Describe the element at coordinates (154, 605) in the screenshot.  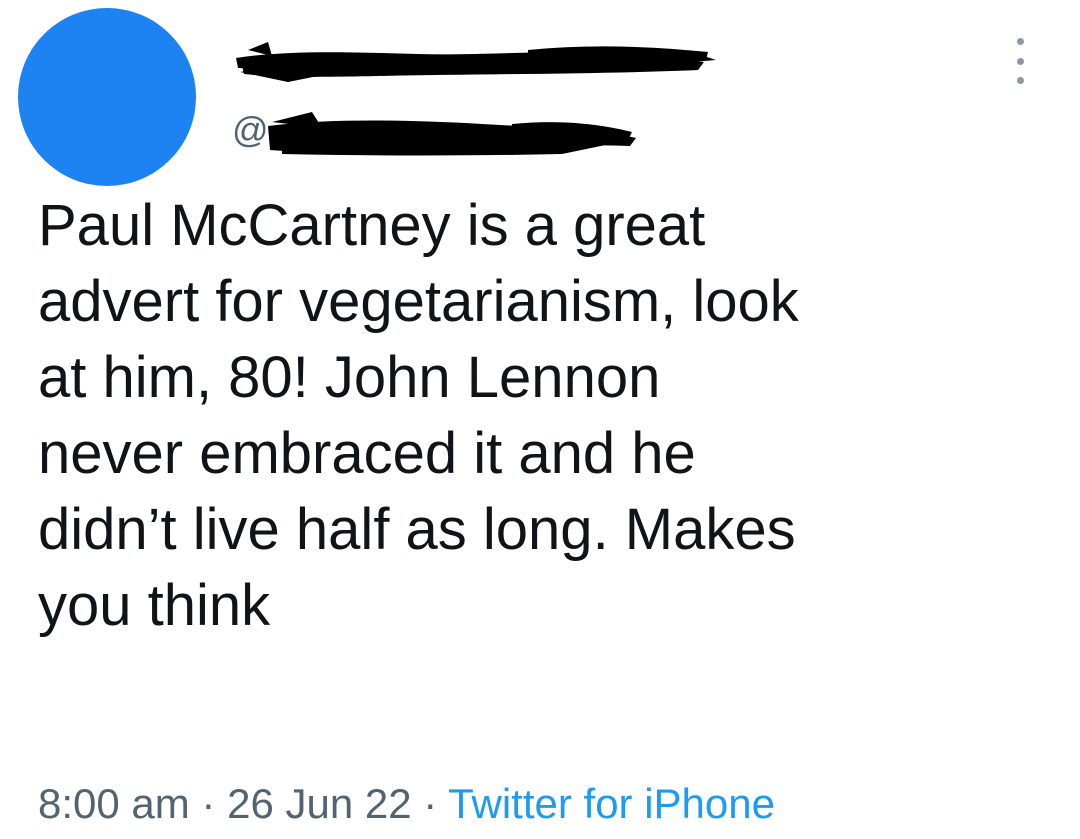
I see `tweet-text-line: you think` at that location.